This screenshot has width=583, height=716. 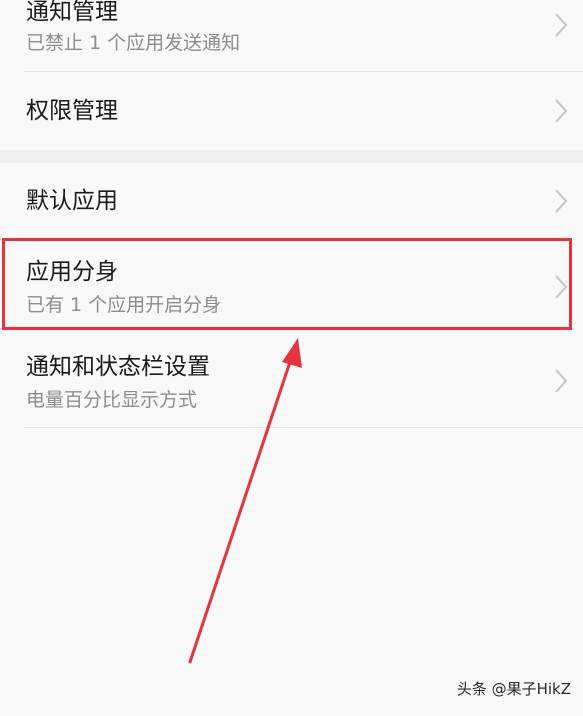 I want to click on settings-item-notification-management: 通知管理 已禁止 1 个应用发送通知, so click(x=291, y=36).